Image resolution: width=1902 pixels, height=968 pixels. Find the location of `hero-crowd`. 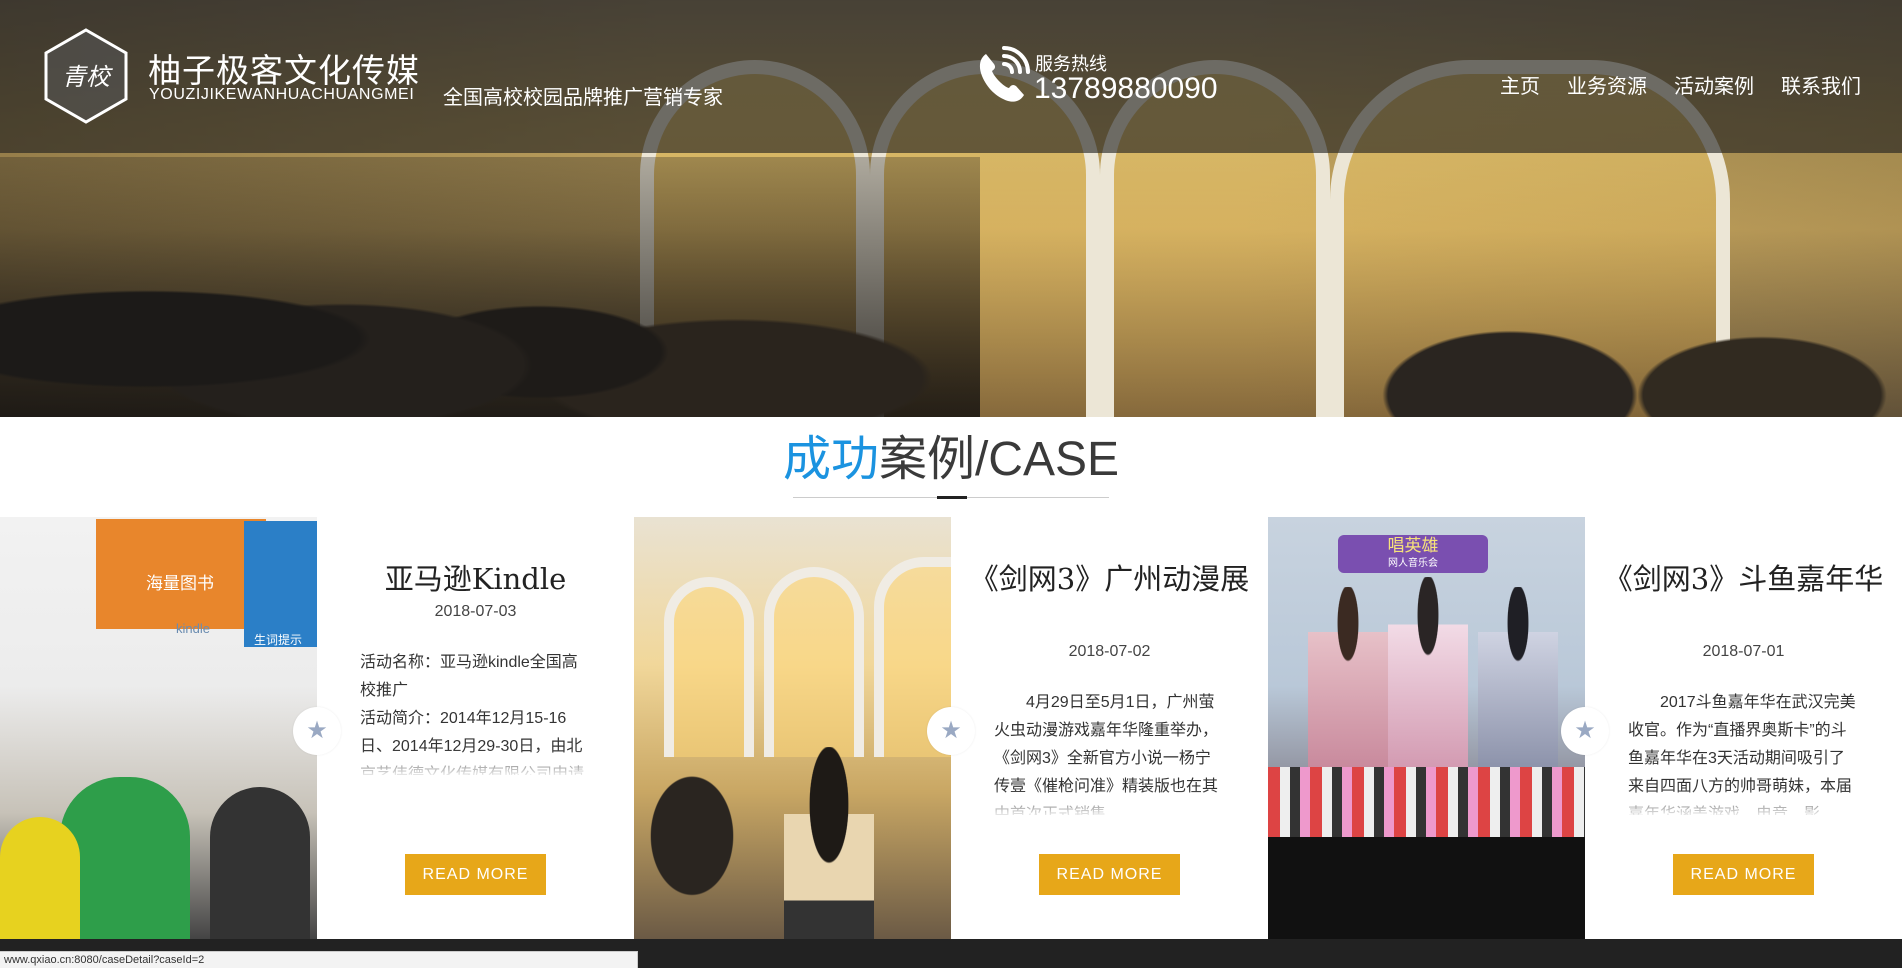

hero-crowd is located at coordinates (490, 287).